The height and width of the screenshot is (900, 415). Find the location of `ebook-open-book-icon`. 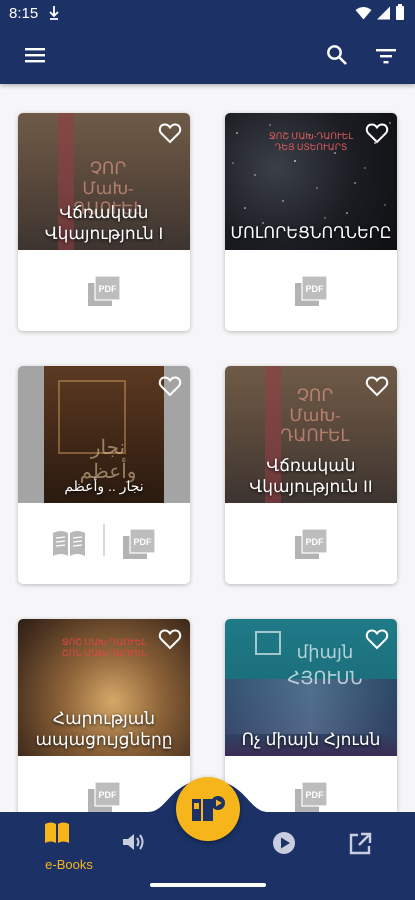

ebook-open-book-icon is located at coordinates (69, 543).